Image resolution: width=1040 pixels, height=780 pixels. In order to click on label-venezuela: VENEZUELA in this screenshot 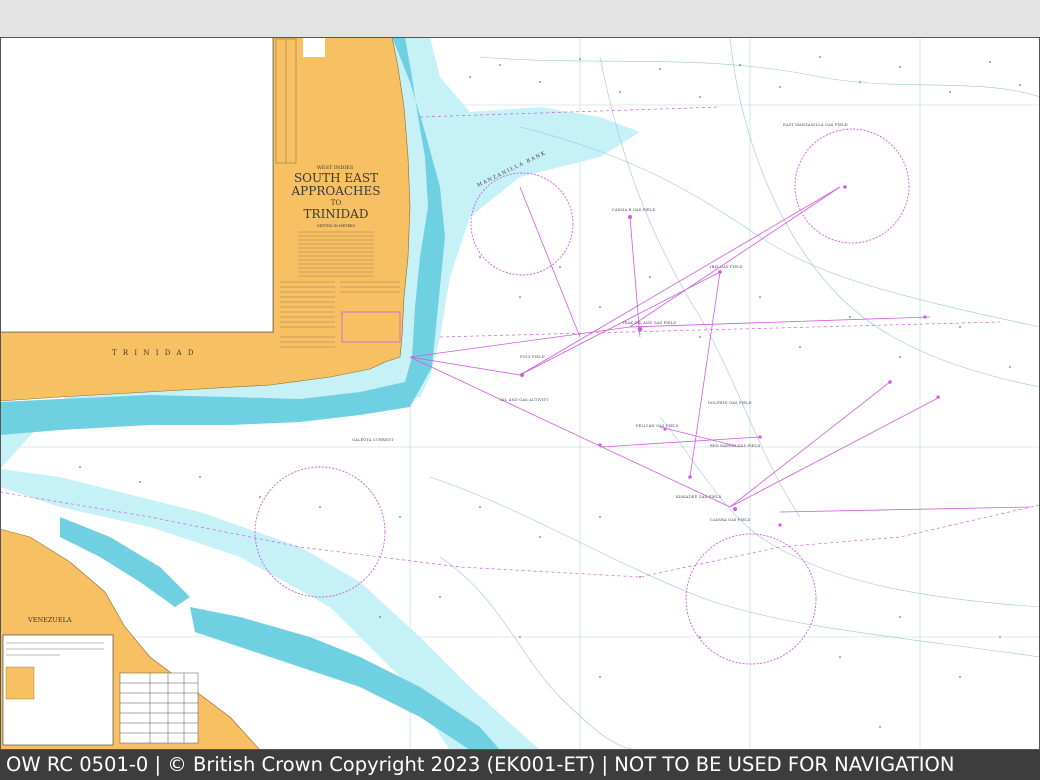, I will do `click(49, 620)`.